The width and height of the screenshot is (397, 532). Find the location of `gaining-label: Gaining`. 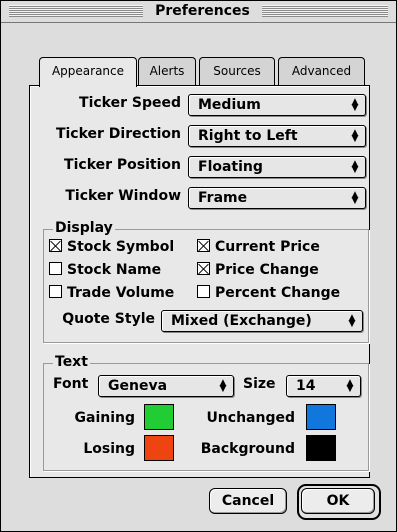

gaining-label: Gaining is located at coordinates (105, 418).